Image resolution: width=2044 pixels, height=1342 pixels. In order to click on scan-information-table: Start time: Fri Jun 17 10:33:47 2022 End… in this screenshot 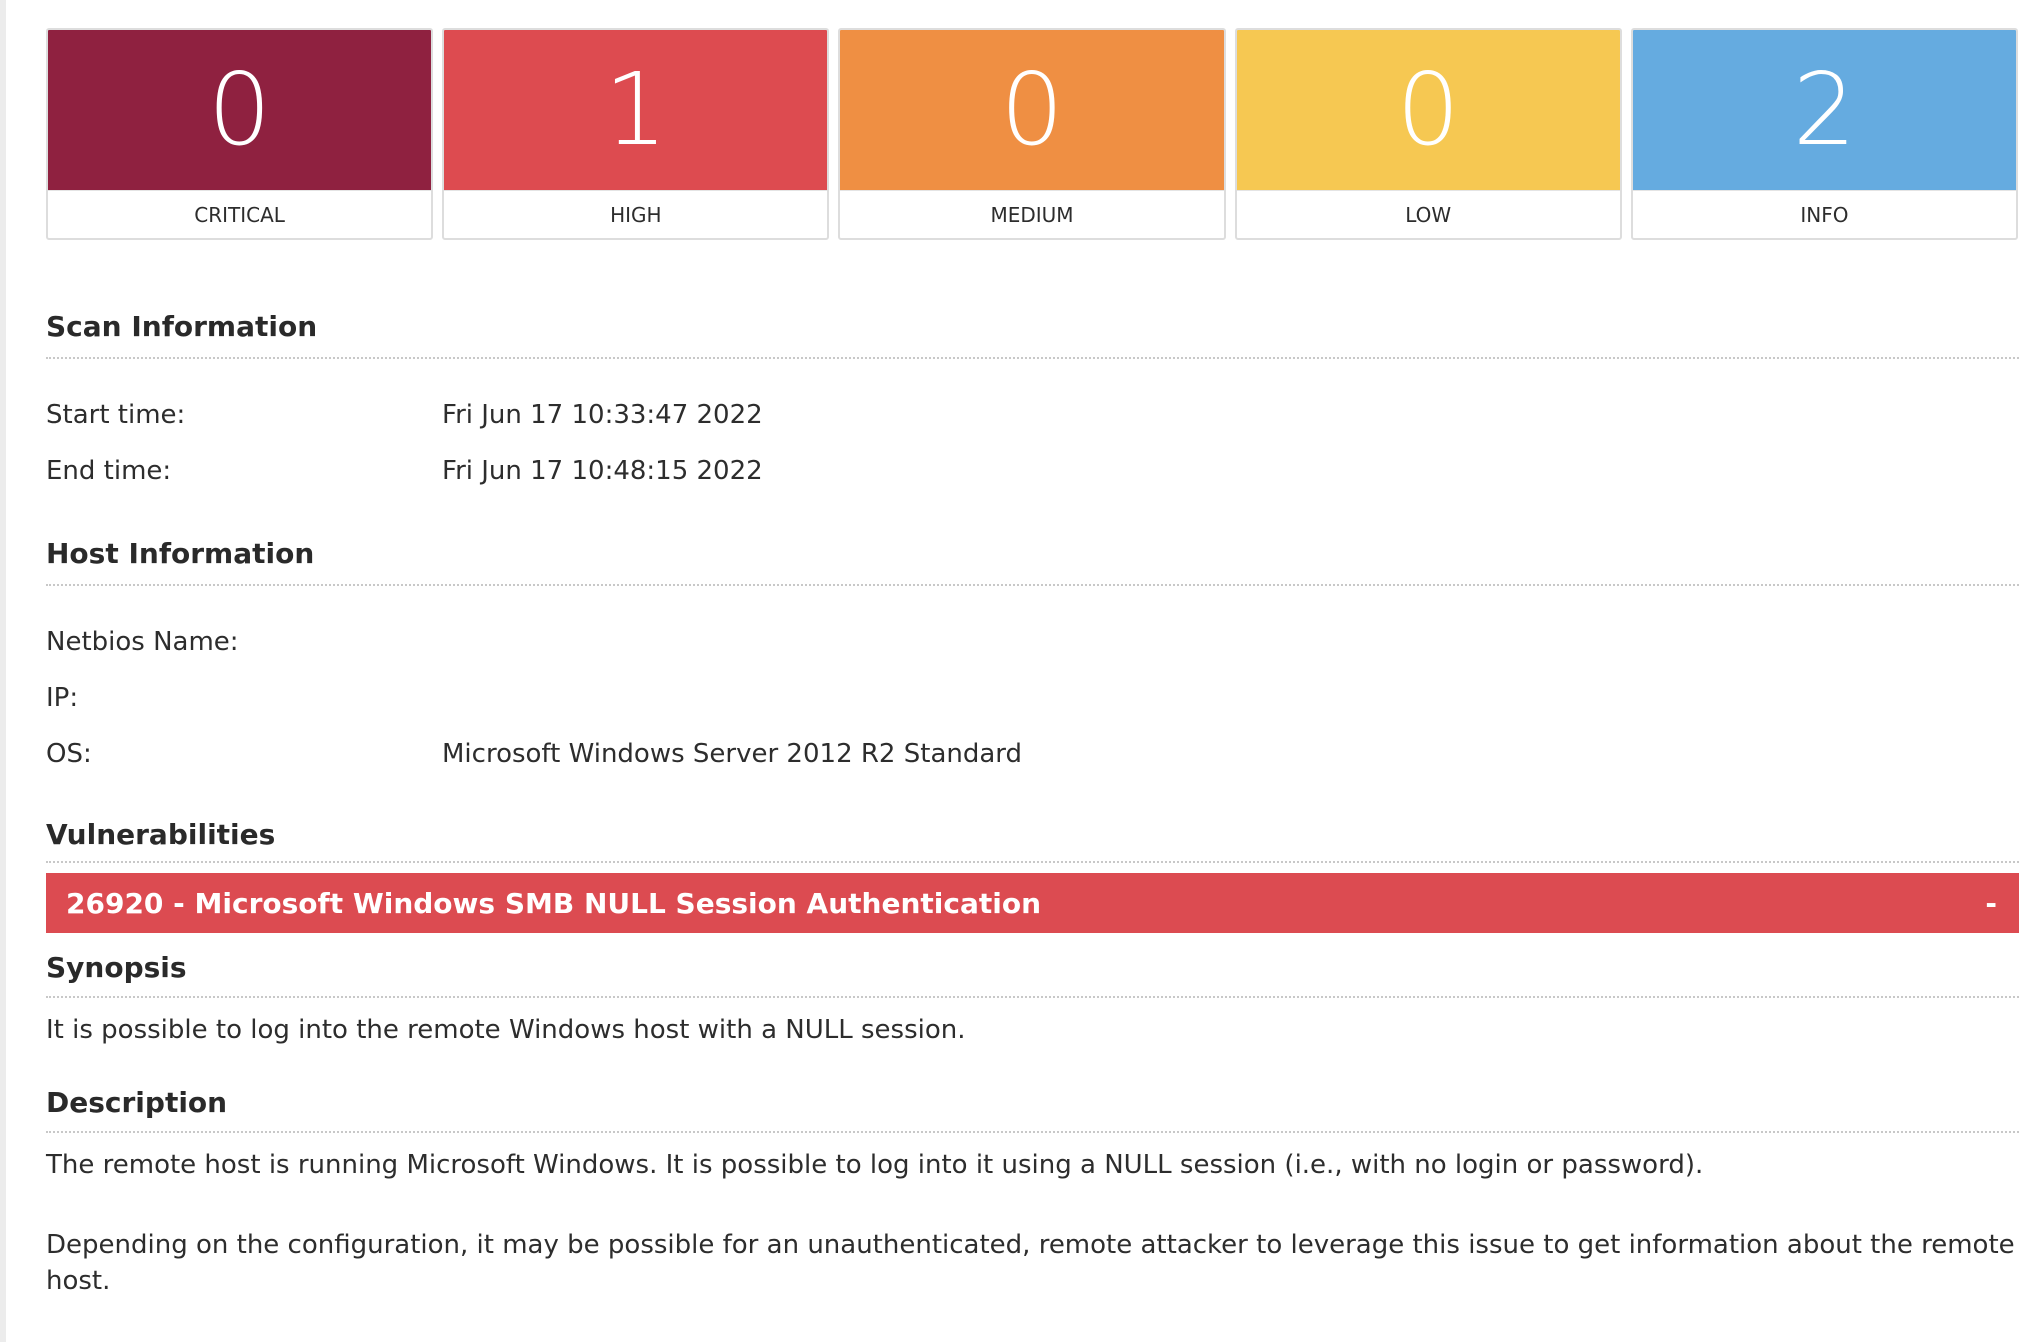, I will do `click(1032, 443)`.